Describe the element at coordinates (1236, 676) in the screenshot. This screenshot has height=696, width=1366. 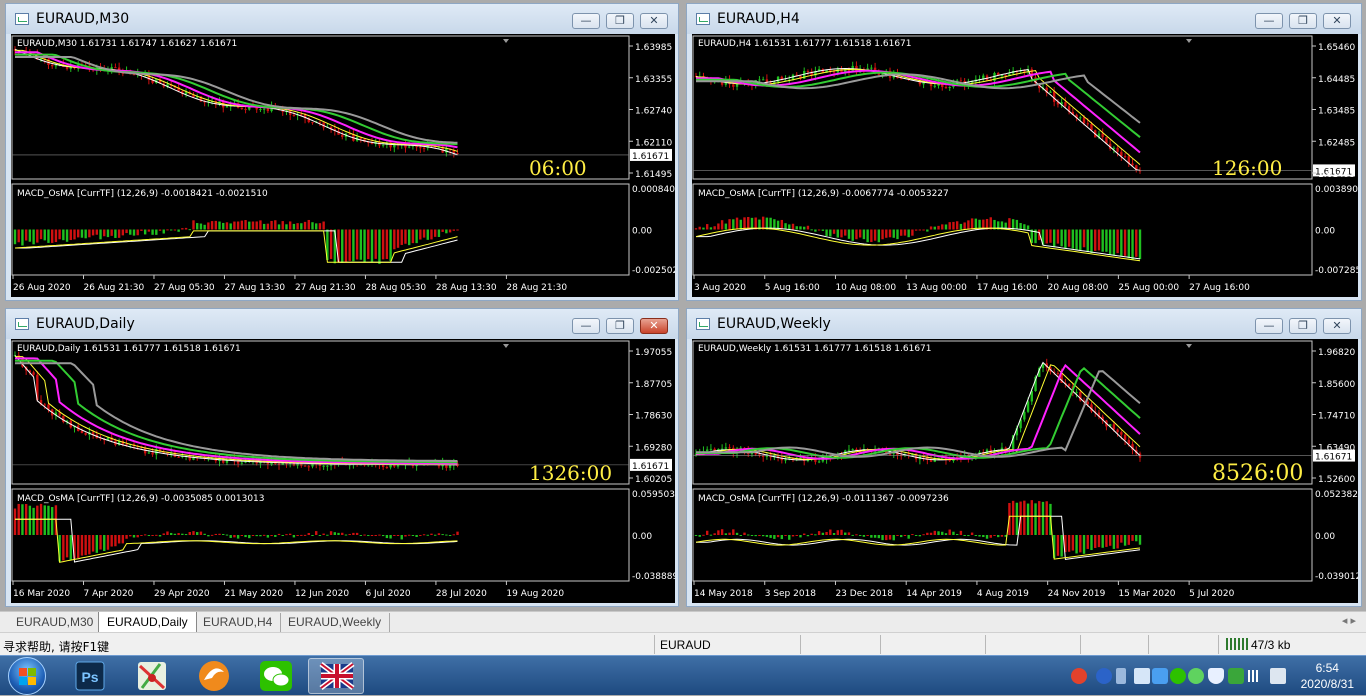
I see `security-check-icon` at that location.